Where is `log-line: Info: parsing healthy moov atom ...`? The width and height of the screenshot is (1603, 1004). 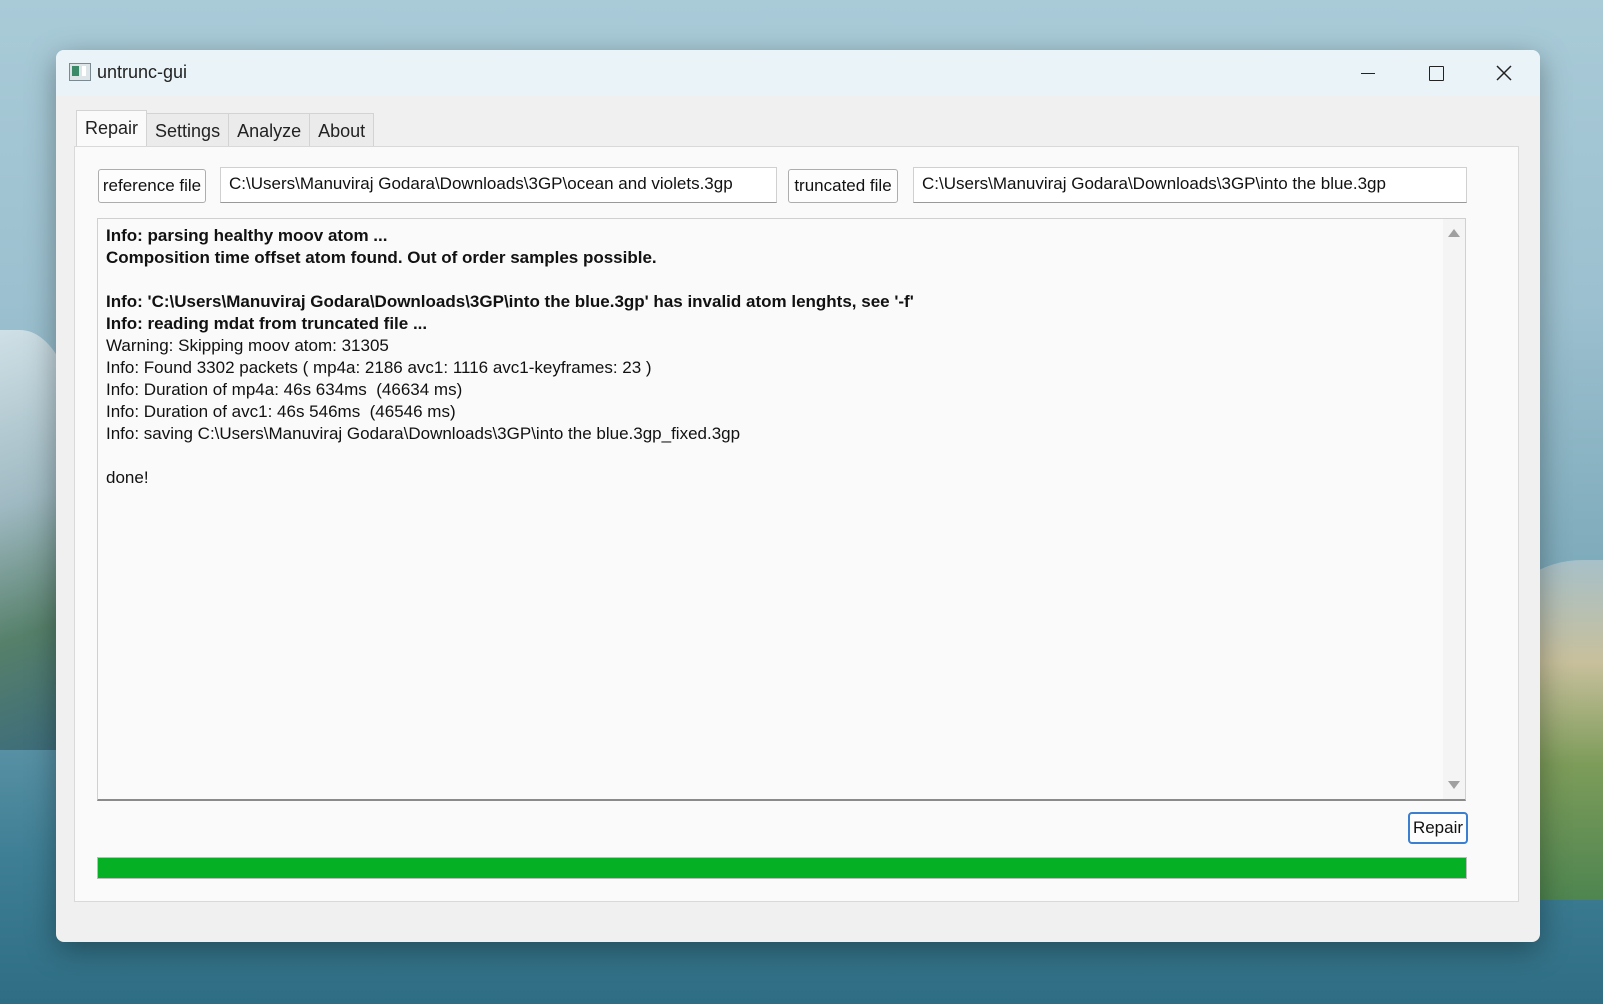
log-line: Info: parsing healthy moov atom ... is located at coordinates (247, 235).